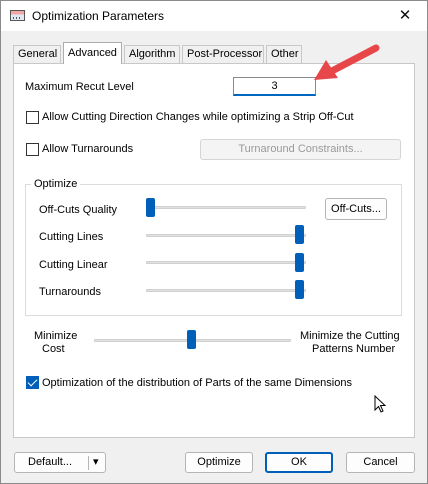 The image size is (428, 484). I want to click on chevron-down-icon: ▾, so click(96, 462).